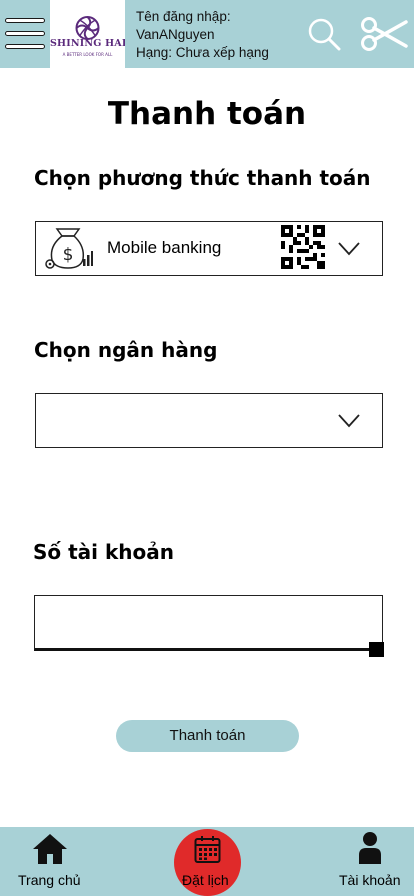 Image resolution: width=414 pixels, height=896 pixels. What do you see at coordinates (370, 848) in the screenshot?
I see `user-icon` at bounding box center [370, 848].